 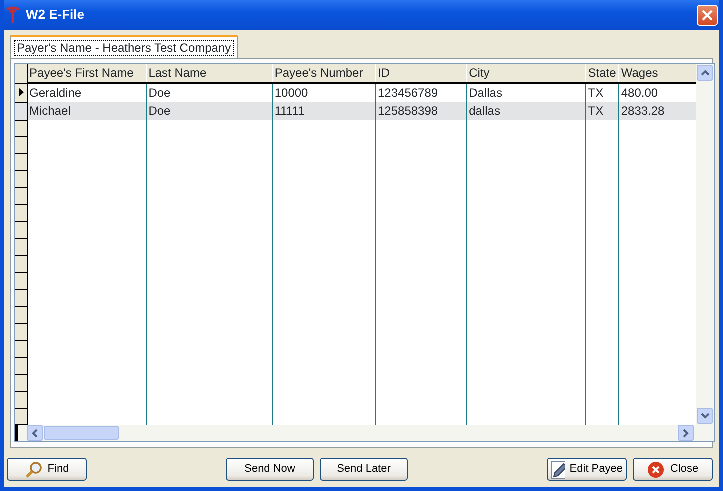 I want to click on column-header: City, so click(x=526, y=73).